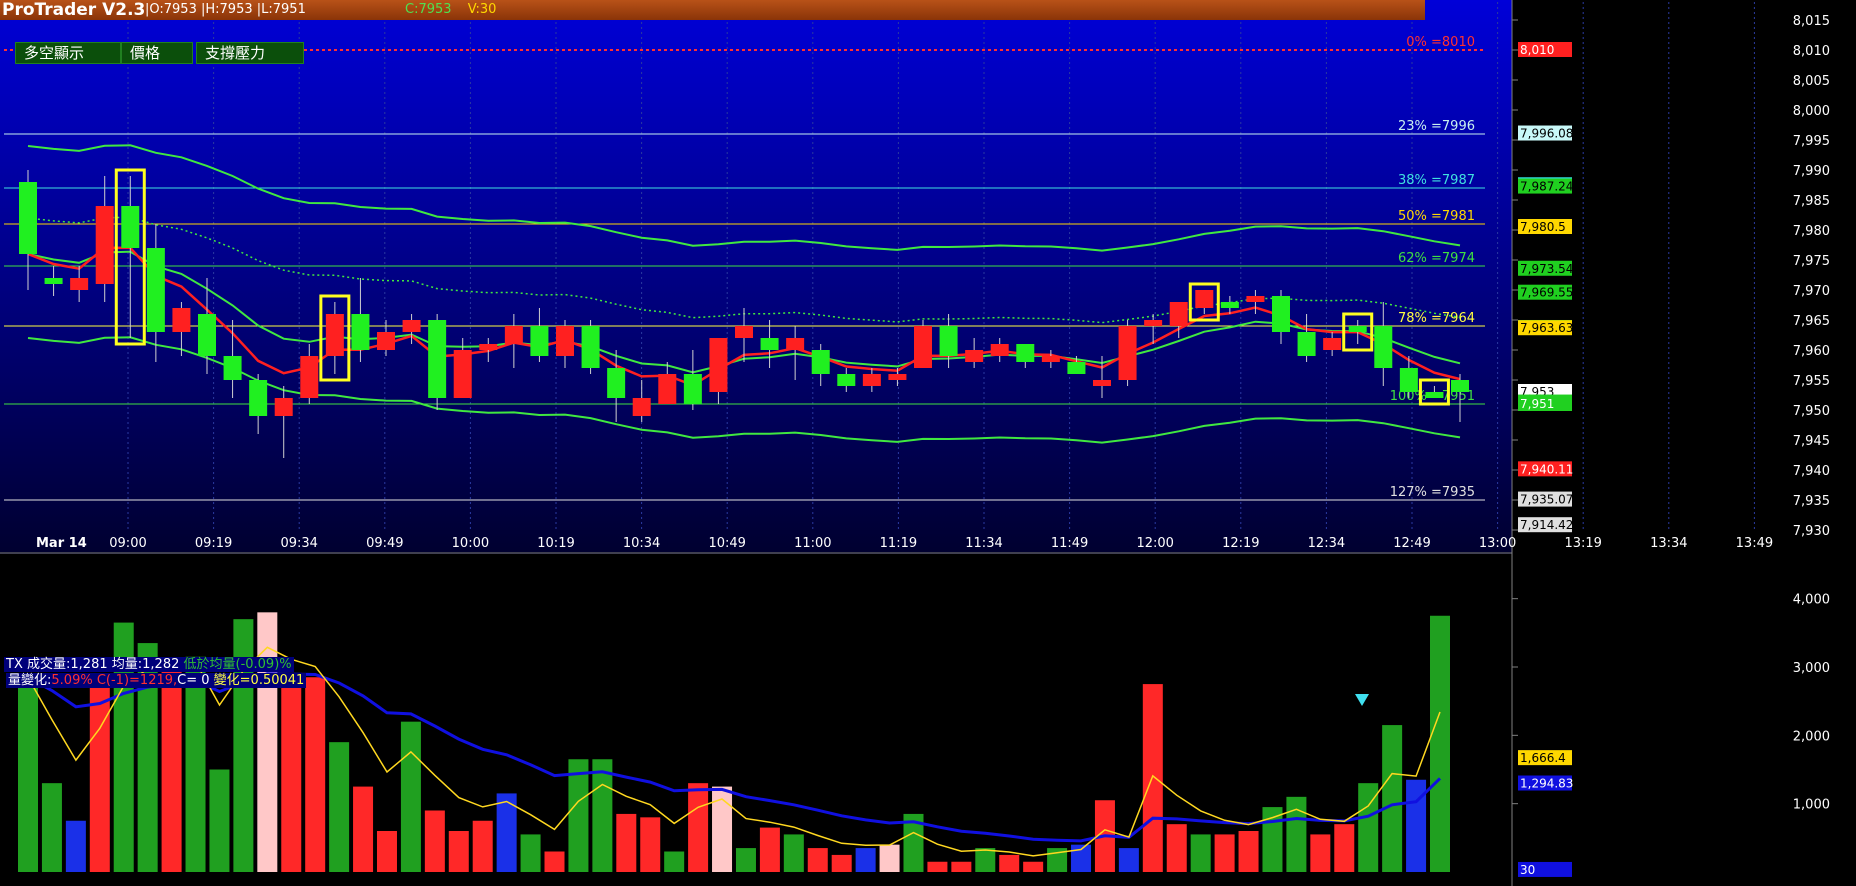 Image resolution: width=1856 pixels, height=886 pixels. Describe the element at coordinates (1811, 51) in the screenshot. I see `y-axis-tick-label: 8,010` at that location.